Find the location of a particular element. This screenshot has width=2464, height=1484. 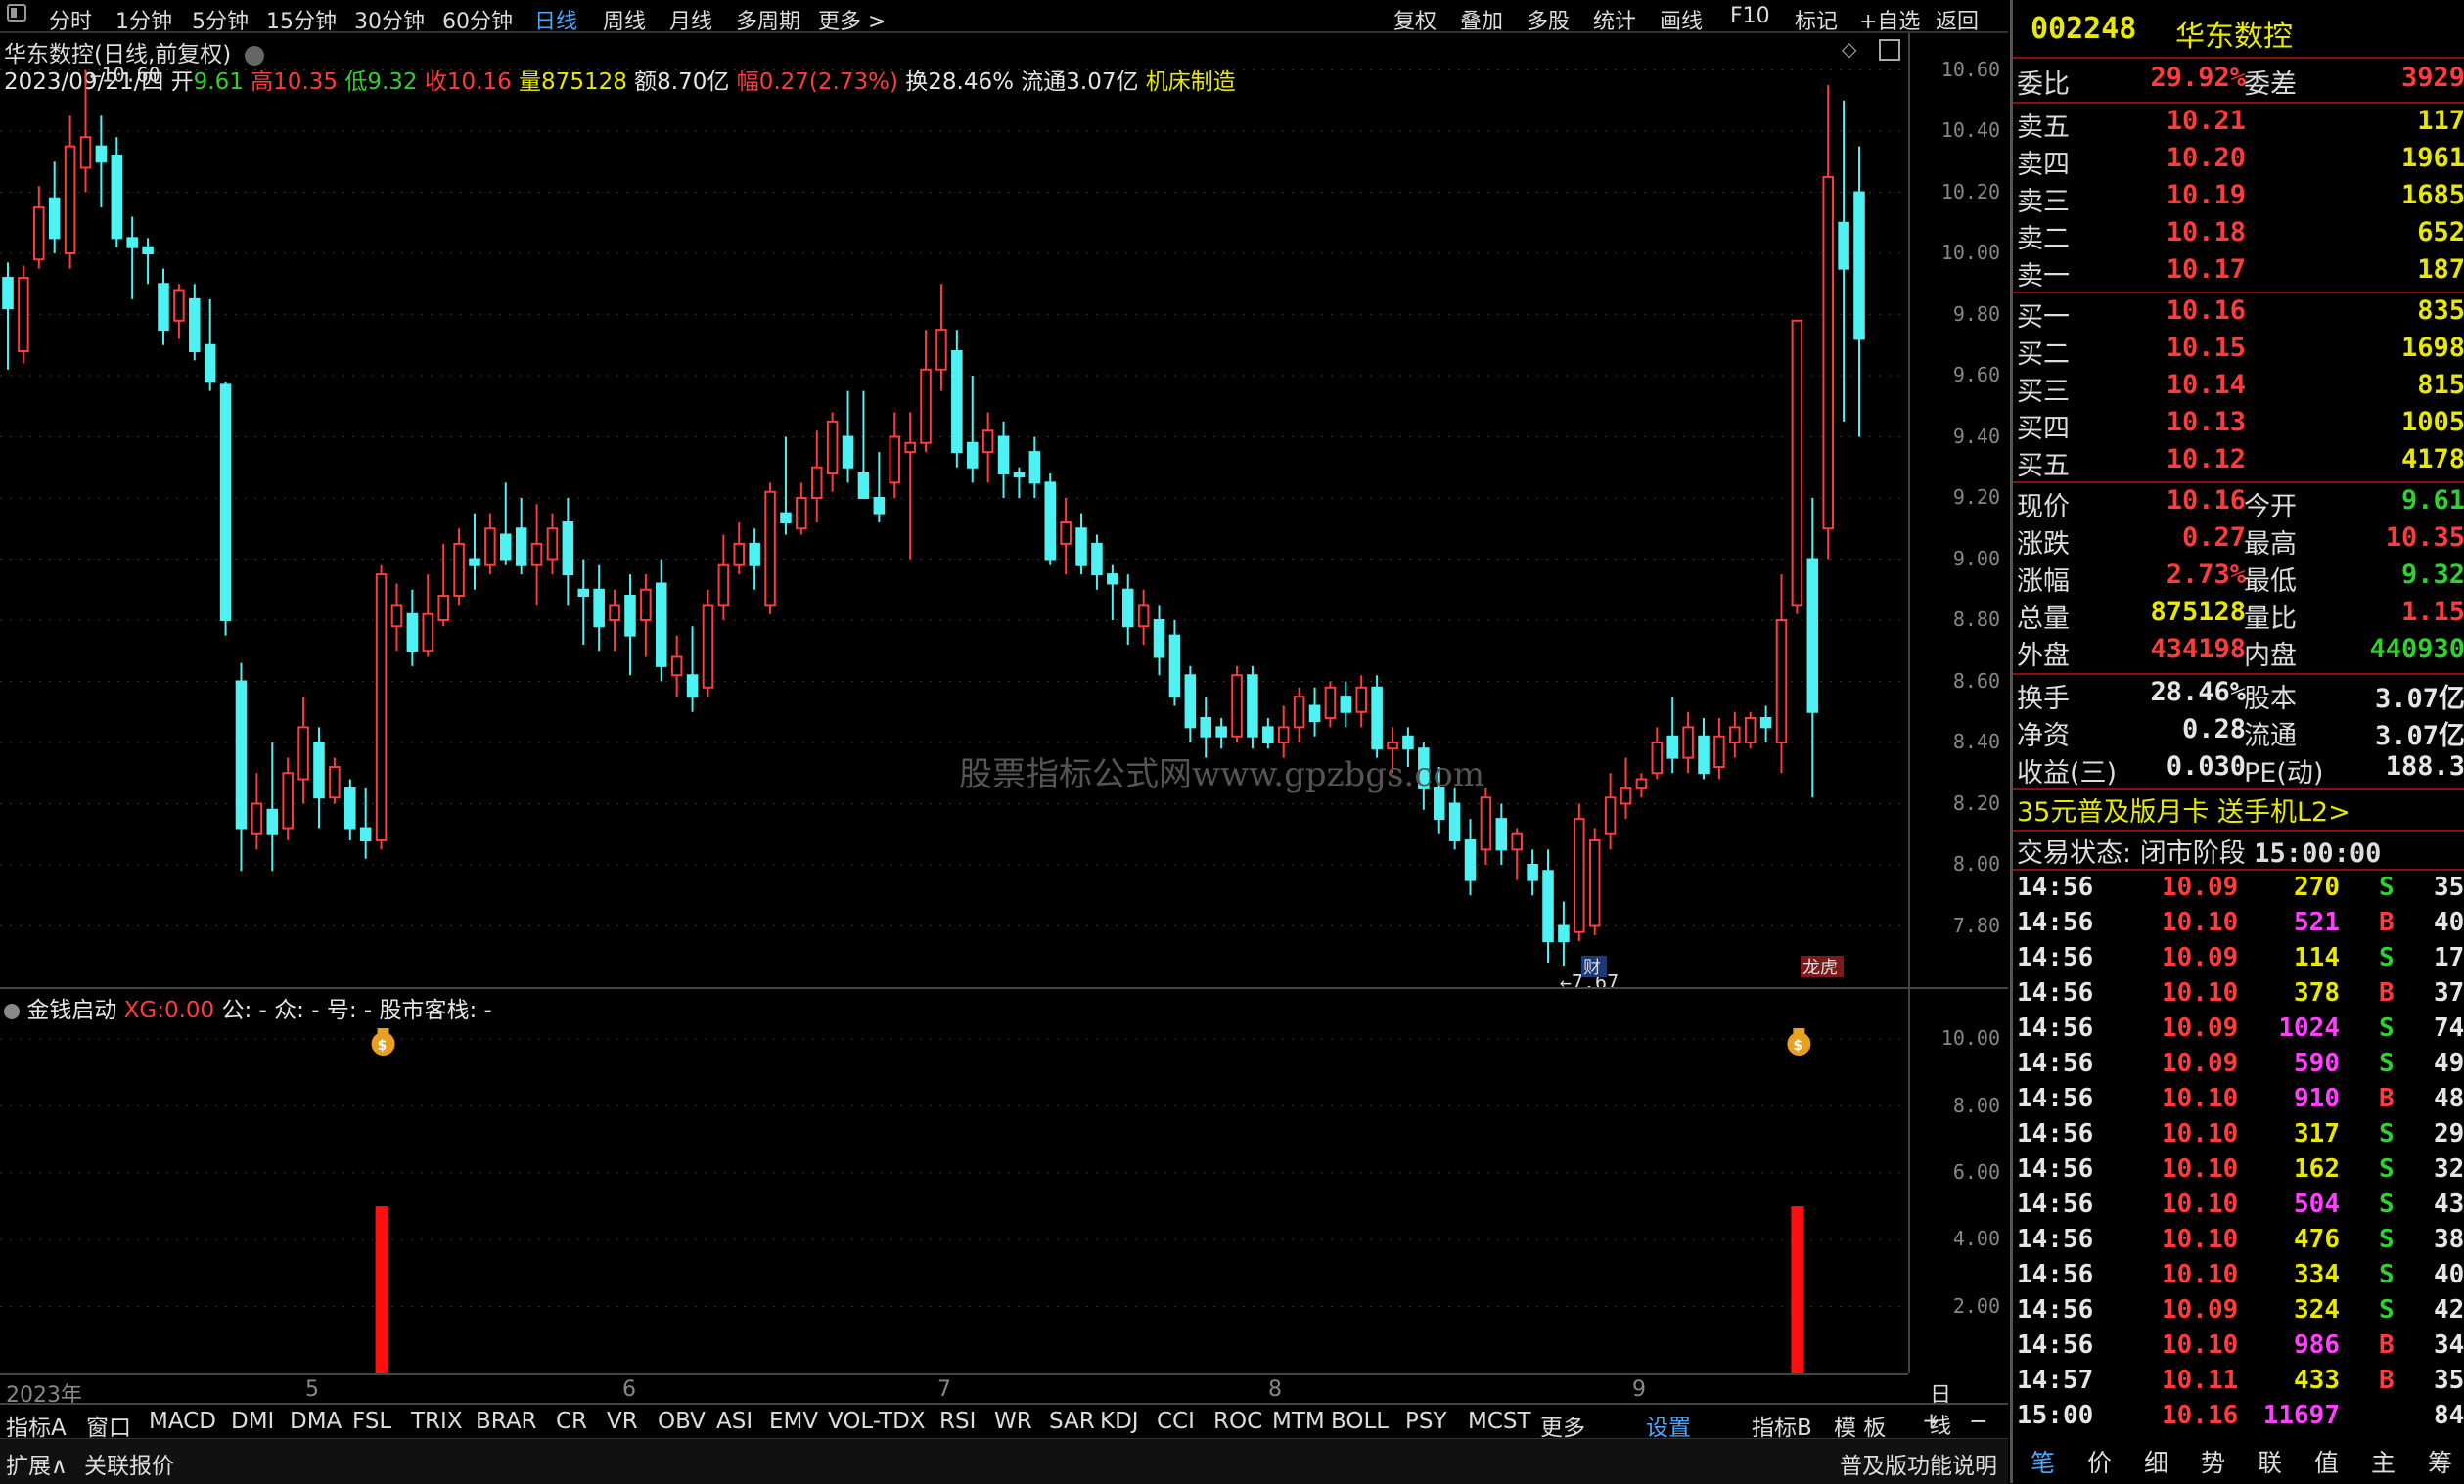

period-tab: 日线 is located at coordinates (556, 19).